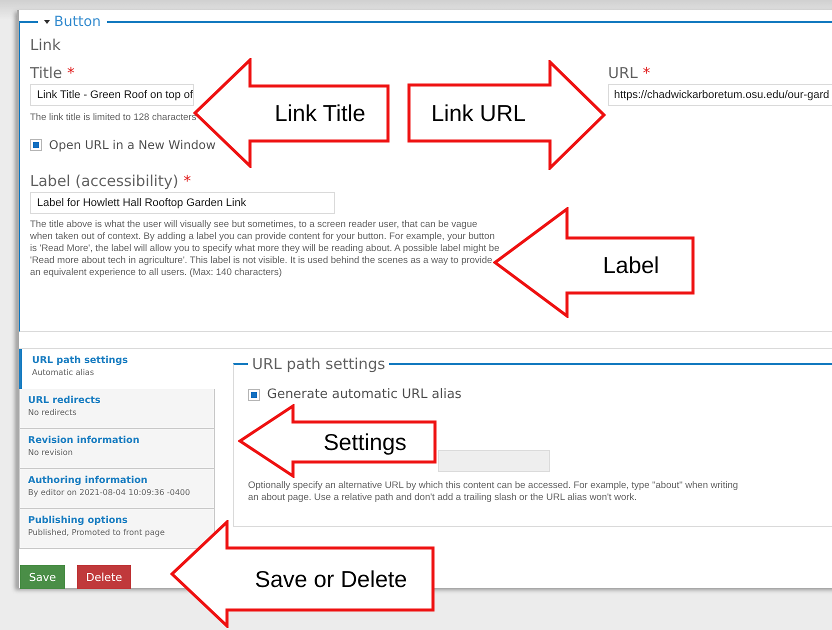  Describe the element at coordinates (720, 95) in the screenshot. I see `input-field: https://chadwickarboretum.osu.edu/our-gard` at that location.